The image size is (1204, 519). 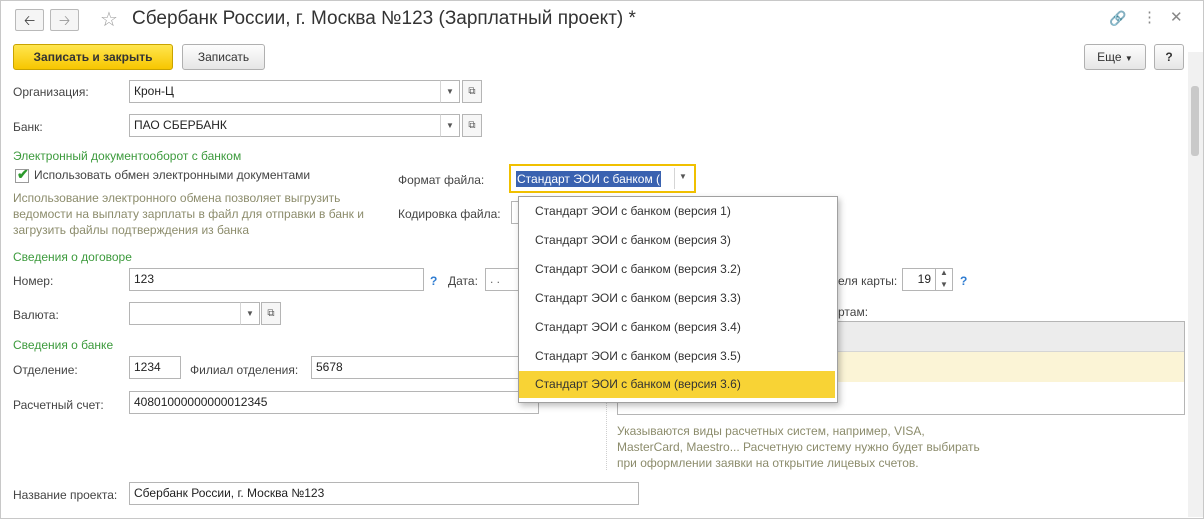 What do you see at coordinates (58, 405) in the screenshot?
I see `account-label: Расчетный счет:` at bounding box center [58, 405].